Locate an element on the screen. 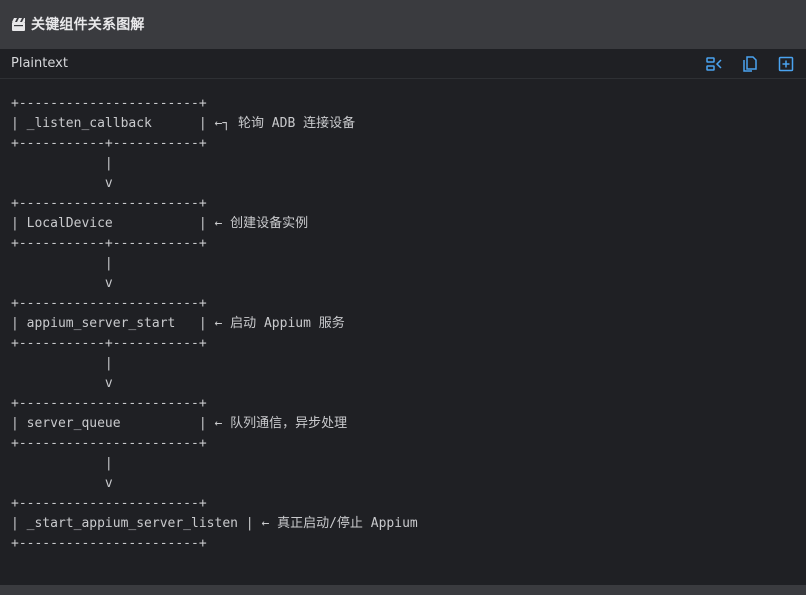 The image size is (806, 595). code-line: | LocalDevice | ← 创建设备实例 is located at coordinates (160, 223).